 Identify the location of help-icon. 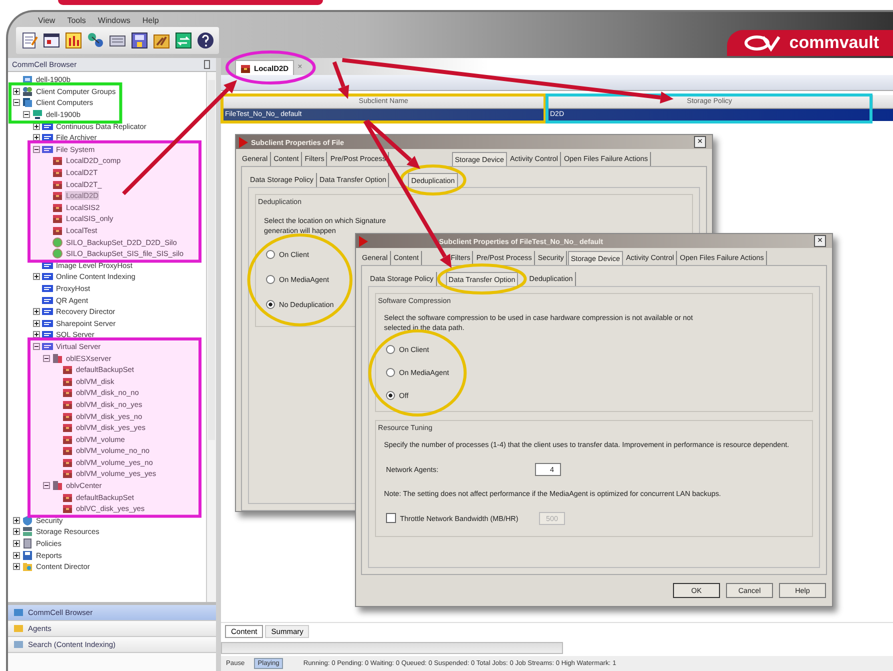
(205, 40).